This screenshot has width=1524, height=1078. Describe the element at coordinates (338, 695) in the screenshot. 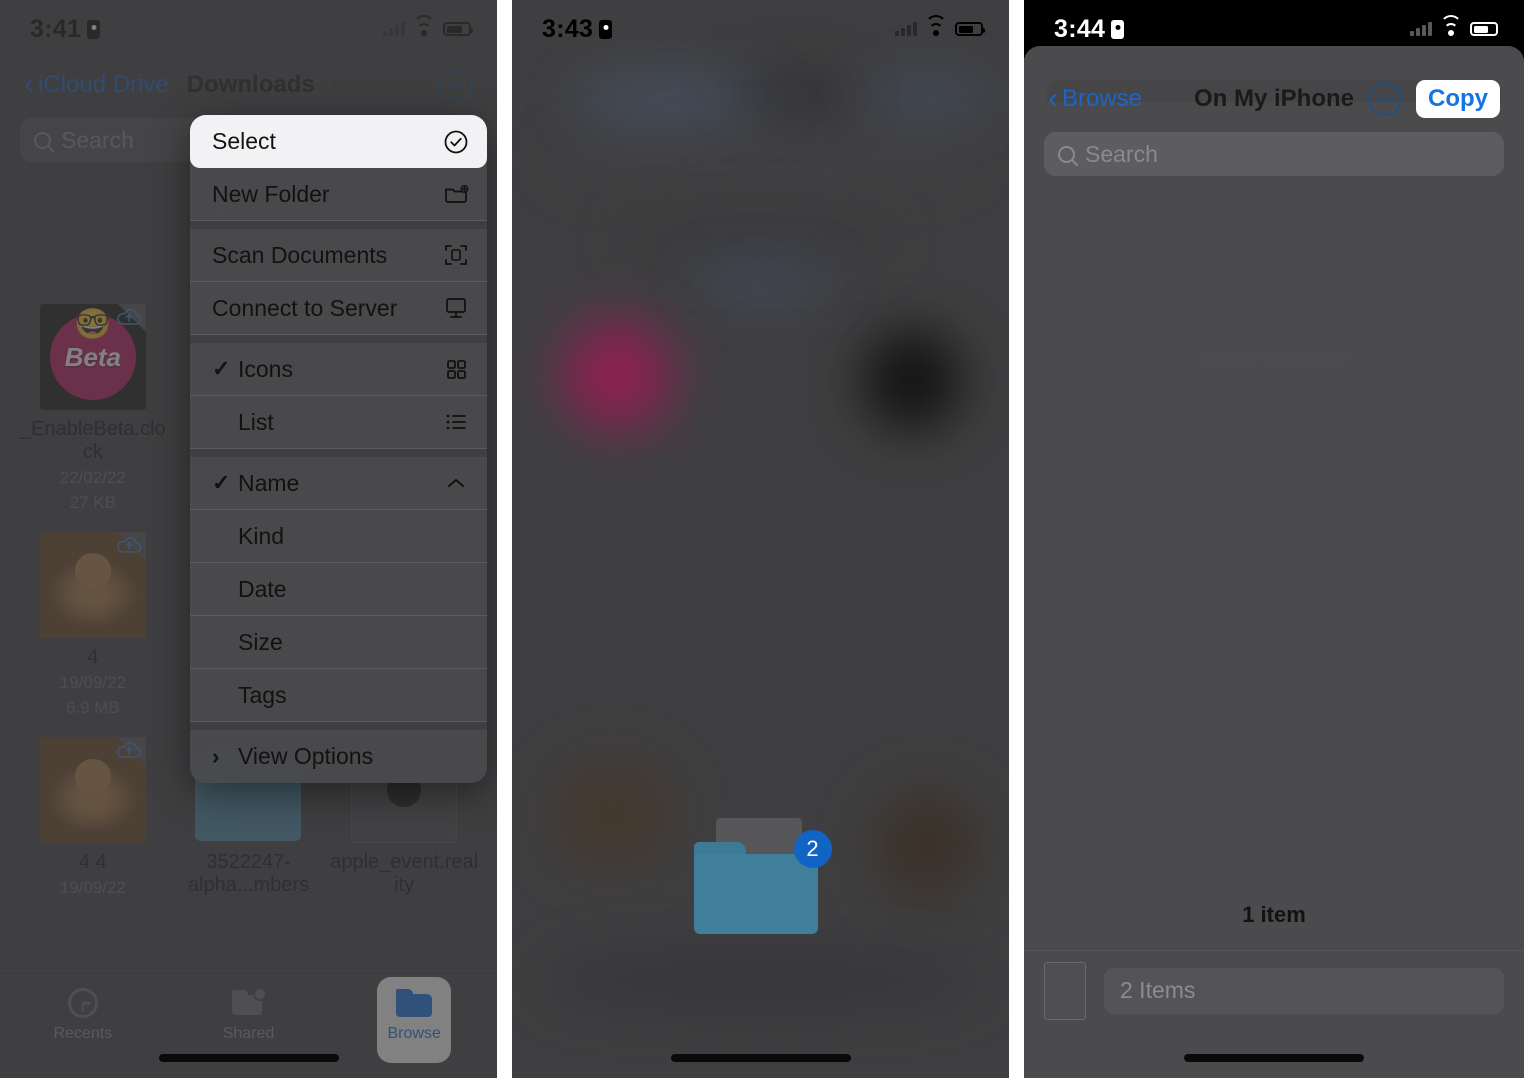

I see `menu-item-sort-tags: Tags` at that location.